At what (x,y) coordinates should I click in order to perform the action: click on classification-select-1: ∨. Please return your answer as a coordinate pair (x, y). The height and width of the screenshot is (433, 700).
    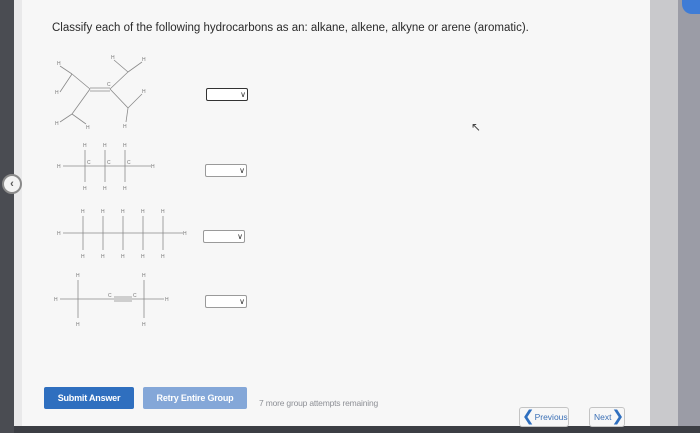
    Looking at the image, I should click on (227, 94).